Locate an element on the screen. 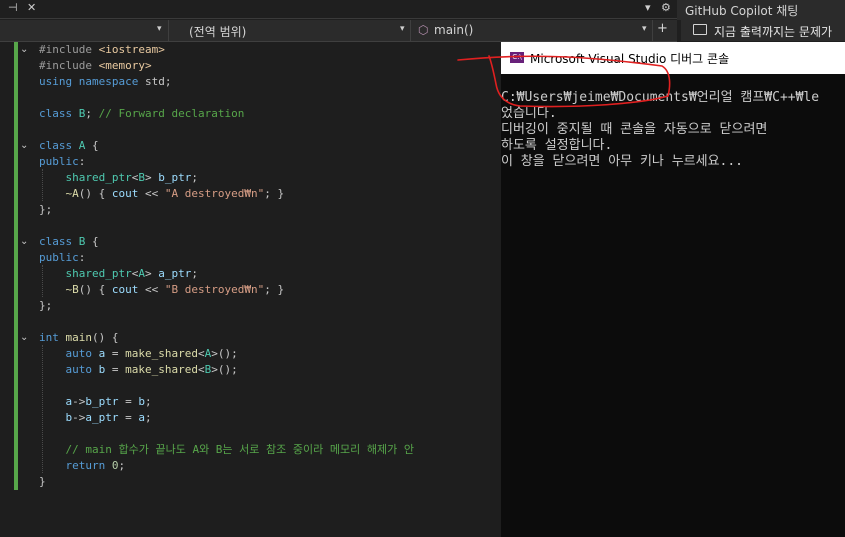  console-output-line: 었습니다. is located at coordinates (529, 113).